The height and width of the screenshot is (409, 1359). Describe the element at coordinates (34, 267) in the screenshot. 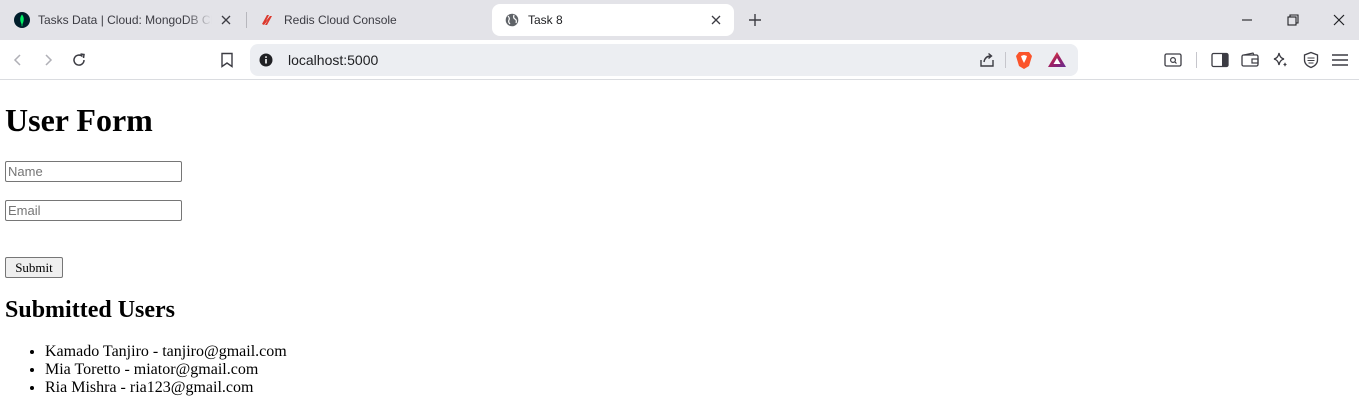

I see `submit-button: Submit` at that location.